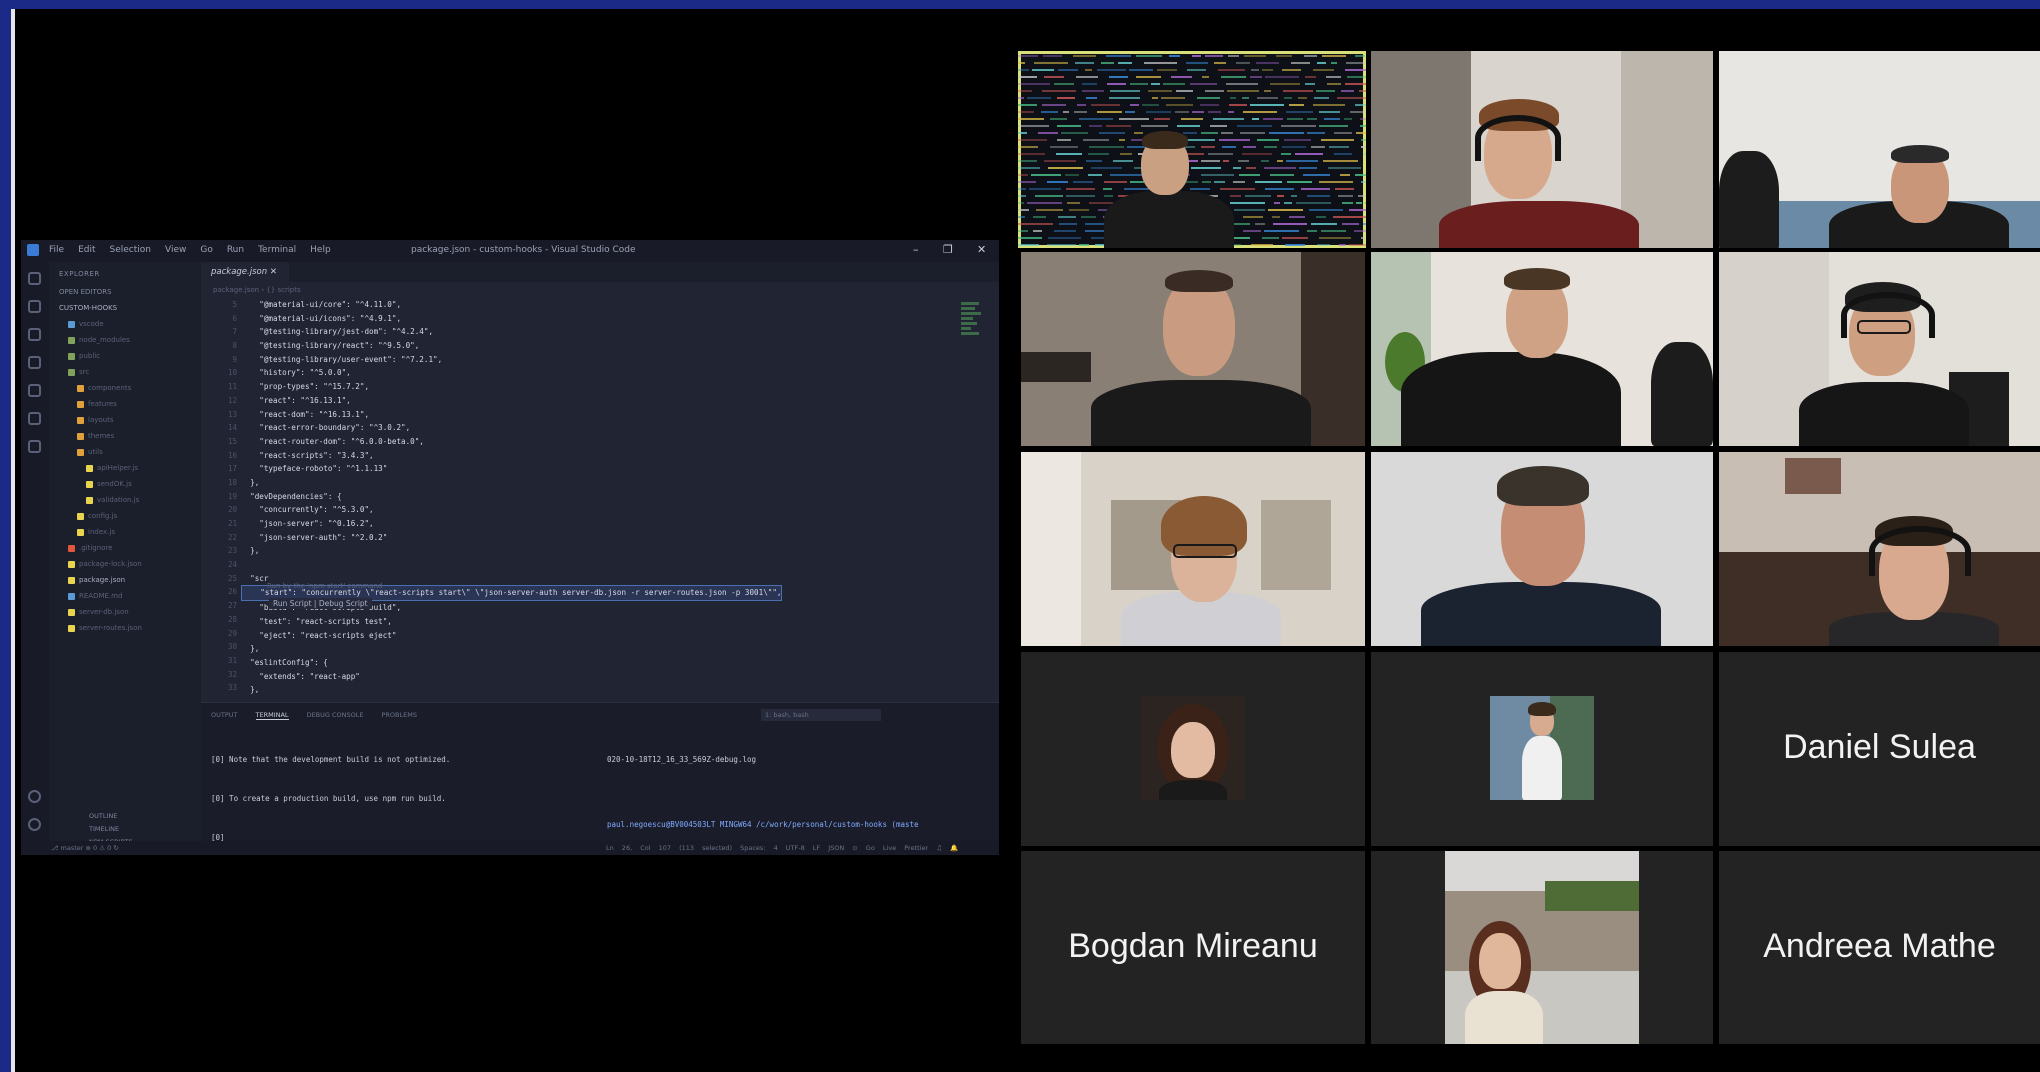  I want to click on codelens-run-debug: Run Script | Debug Script, so click(320, 603).